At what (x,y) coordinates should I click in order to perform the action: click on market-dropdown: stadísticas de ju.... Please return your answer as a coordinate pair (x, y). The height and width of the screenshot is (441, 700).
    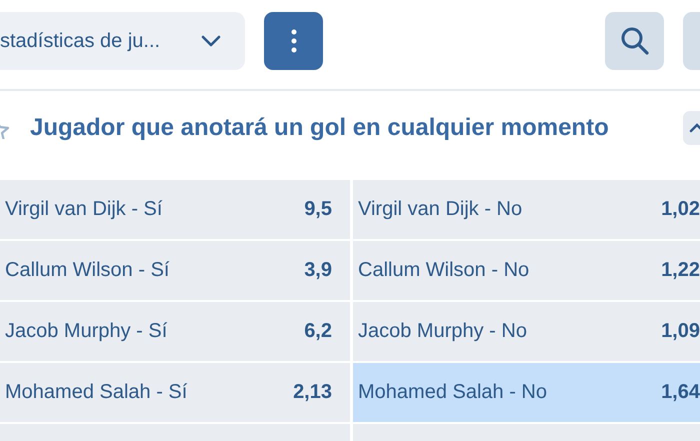
    Looking at the image, I should click on (122, 41).